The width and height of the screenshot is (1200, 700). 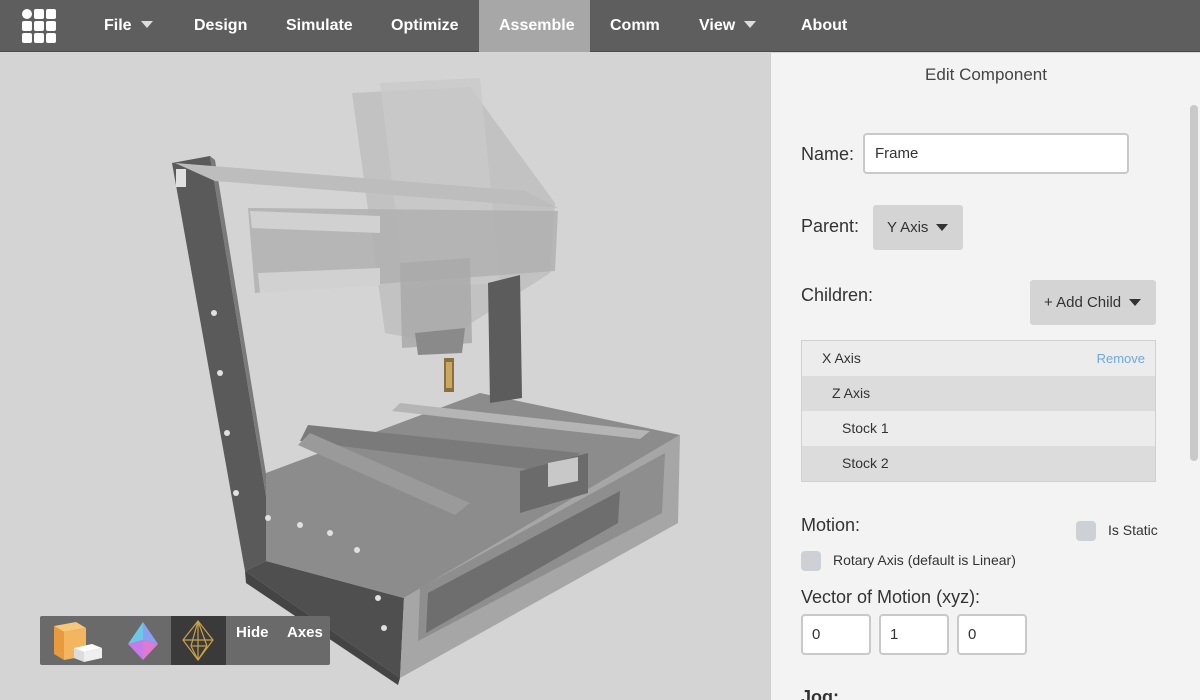 I want to click on menu-simulate-label: Simulate, so click(x=319, y=25).